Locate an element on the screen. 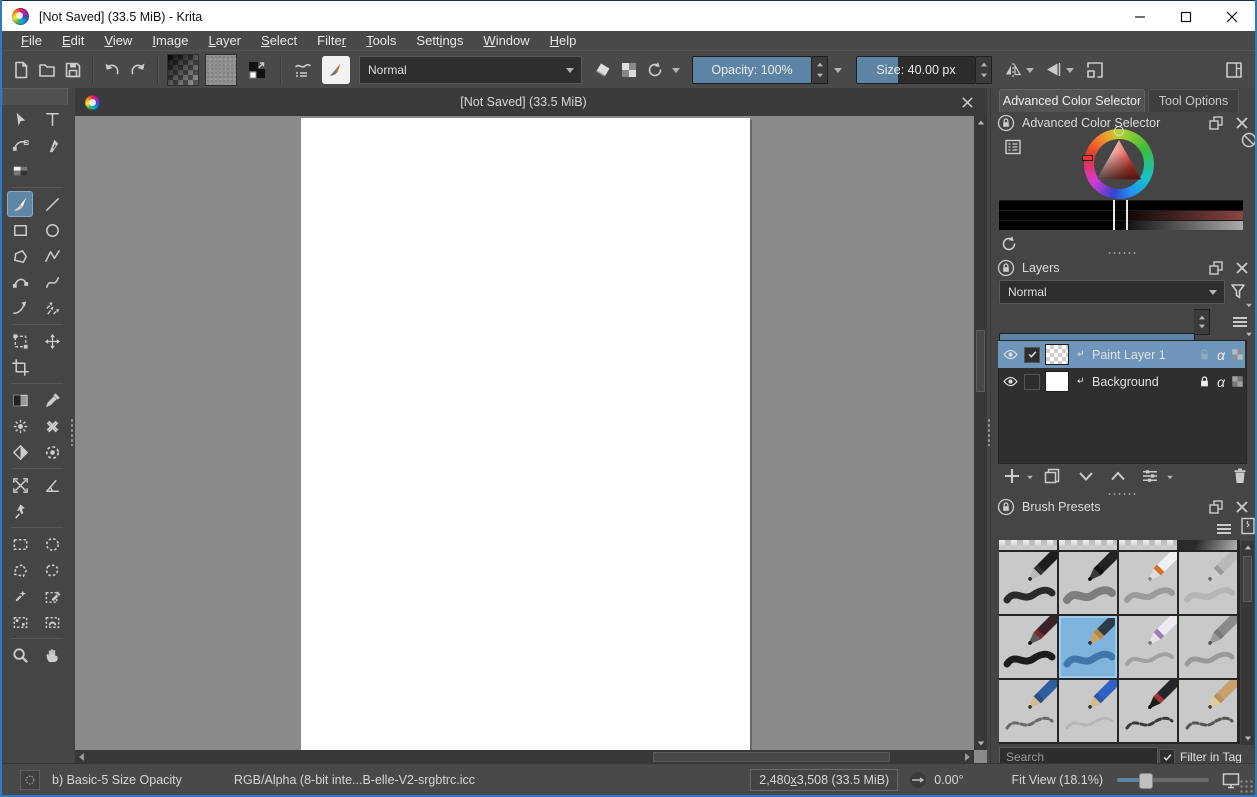 The image size is (1257, 797). freehand-path-tool is located at coordinates (52, 282).